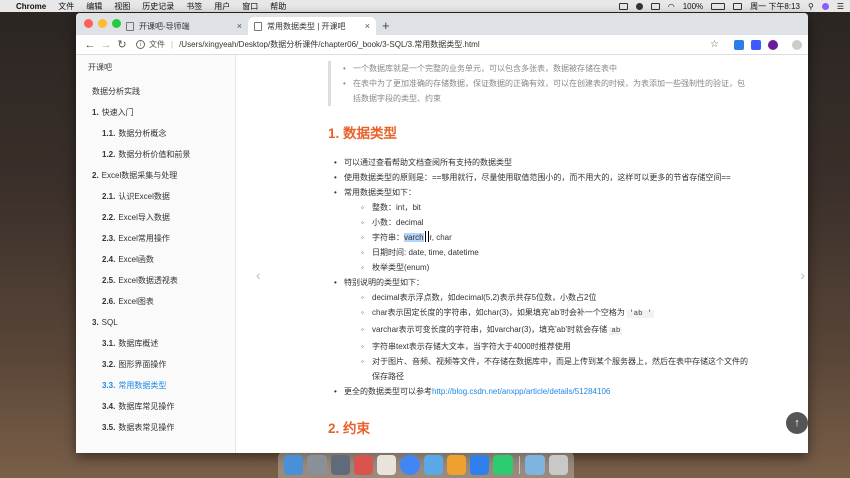 The width and height of the screenshot is (850, 478). What do you see at coordinates (155, 385) in the screenshot?
I see `sidebar-item: 3.3. 常用数据类型` at bounding box center [155, 385].